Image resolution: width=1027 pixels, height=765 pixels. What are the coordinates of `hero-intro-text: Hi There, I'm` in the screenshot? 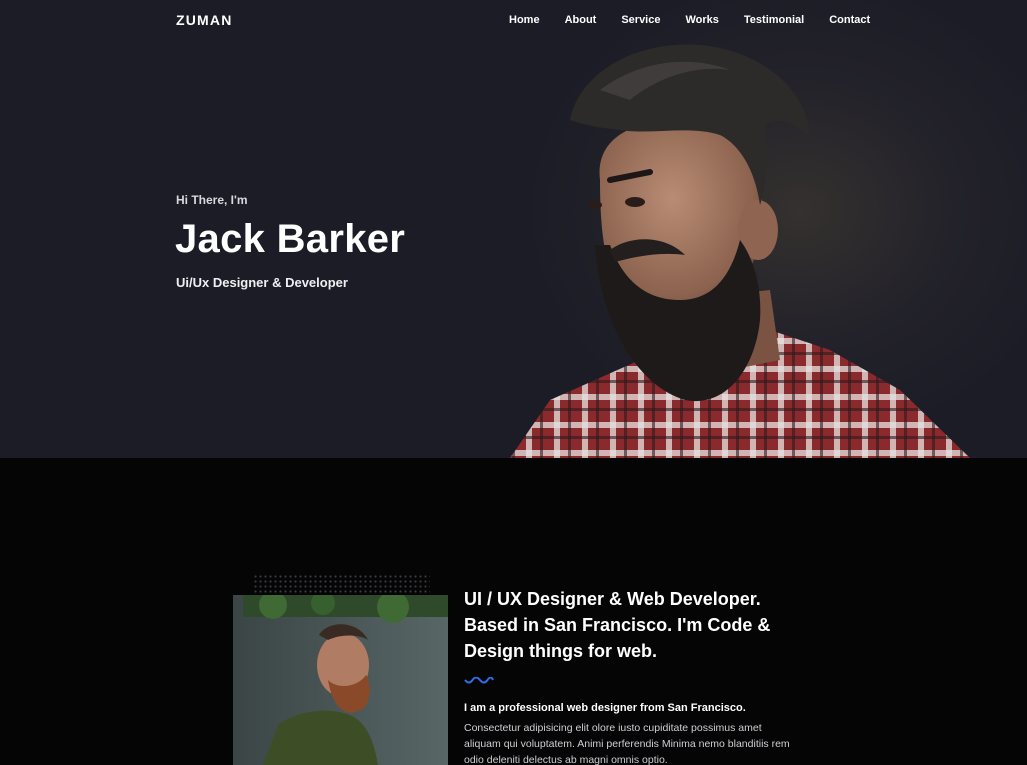 It's located at (212, 200).